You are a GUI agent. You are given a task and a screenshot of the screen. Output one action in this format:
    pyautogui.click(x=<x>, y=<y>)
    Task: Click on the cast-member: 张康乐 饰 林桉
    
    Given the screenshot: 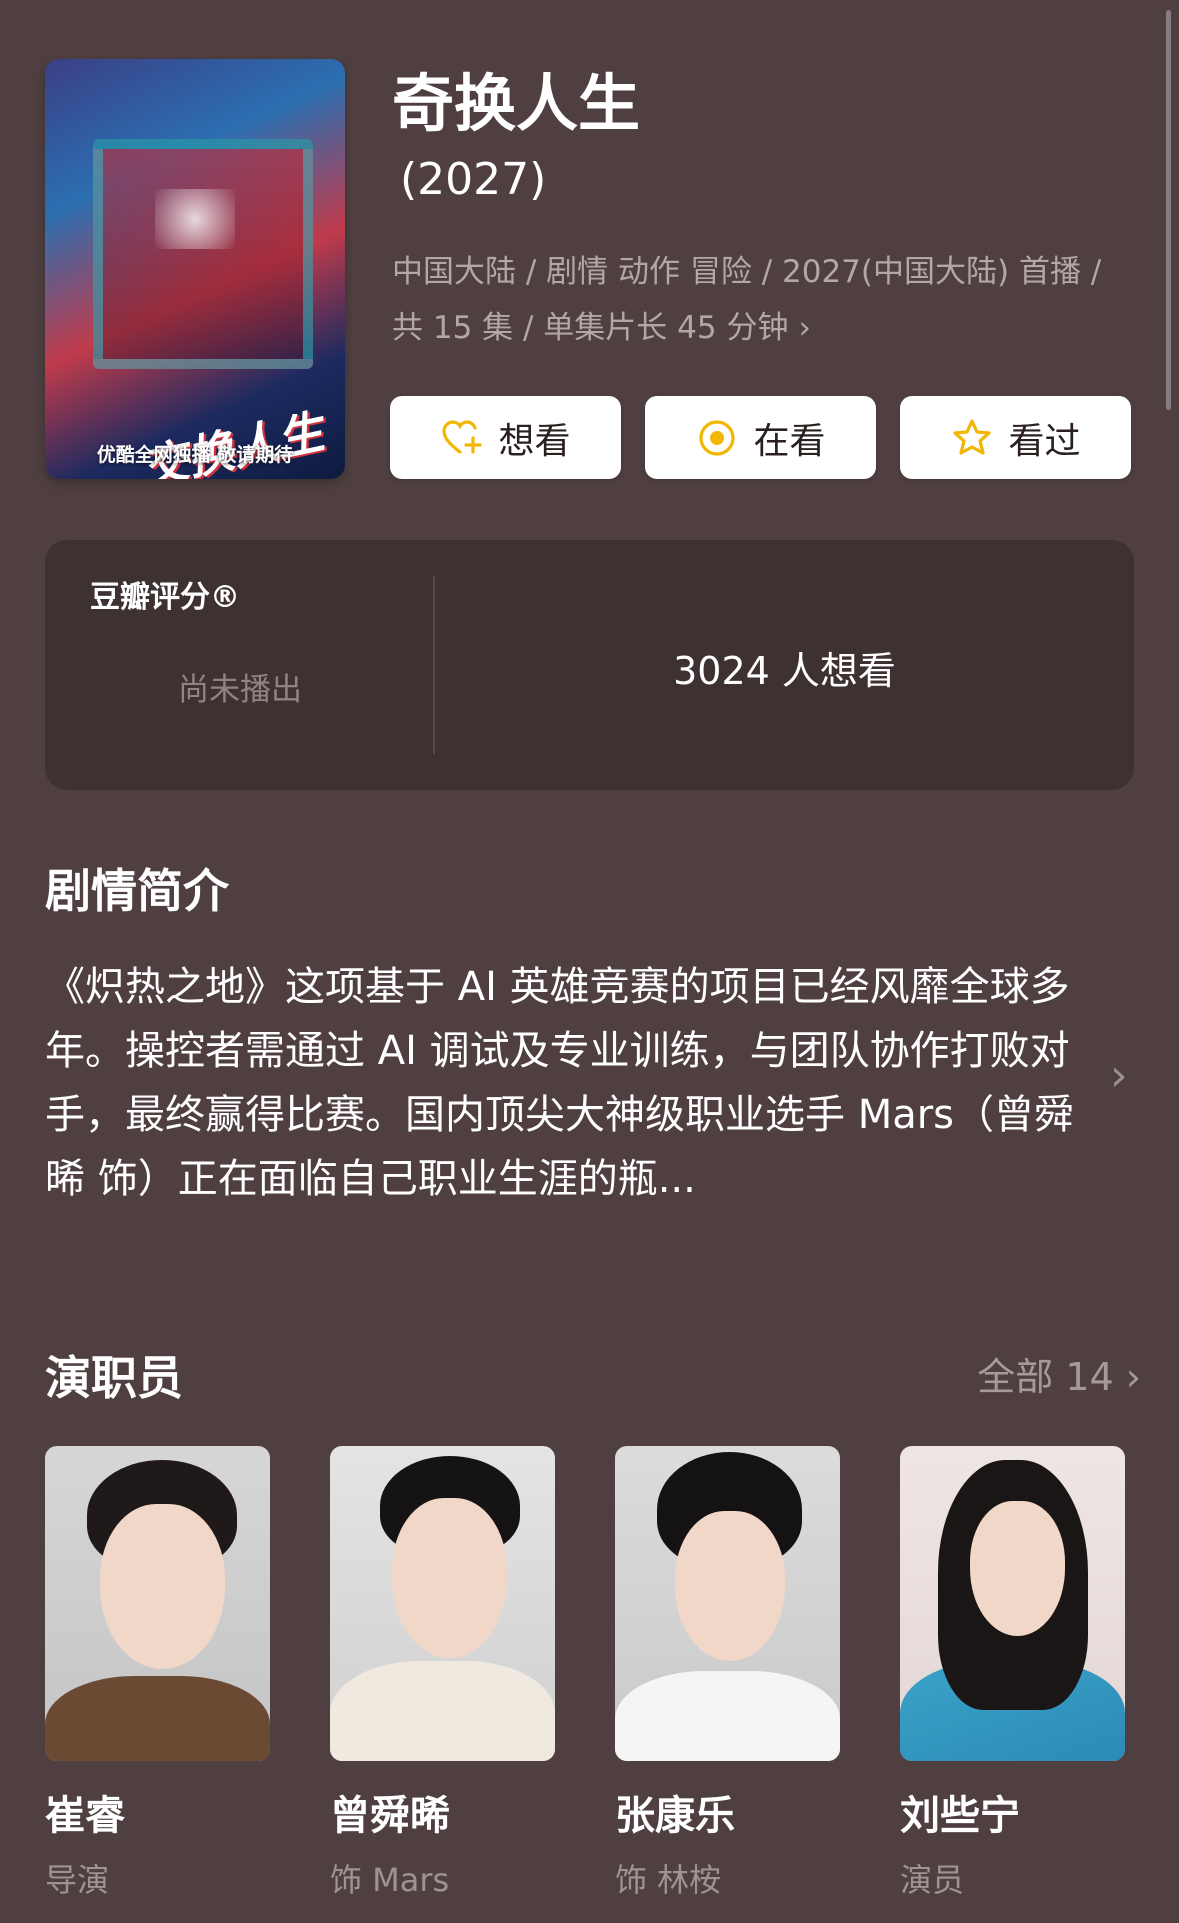 What is the action you would take?
    pyautogui.click(x=727, y=1673)
    